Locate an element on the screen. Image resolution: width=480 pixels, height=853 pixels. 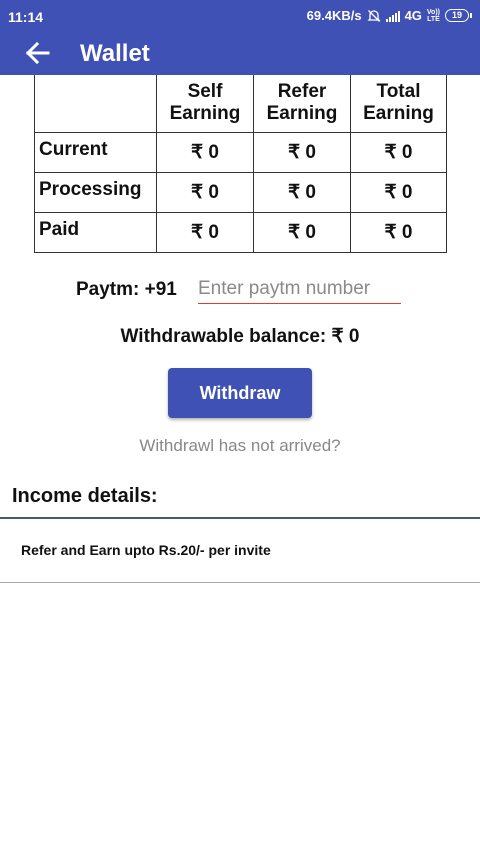
alarm-off-icon is located at coordinates (373, 15).